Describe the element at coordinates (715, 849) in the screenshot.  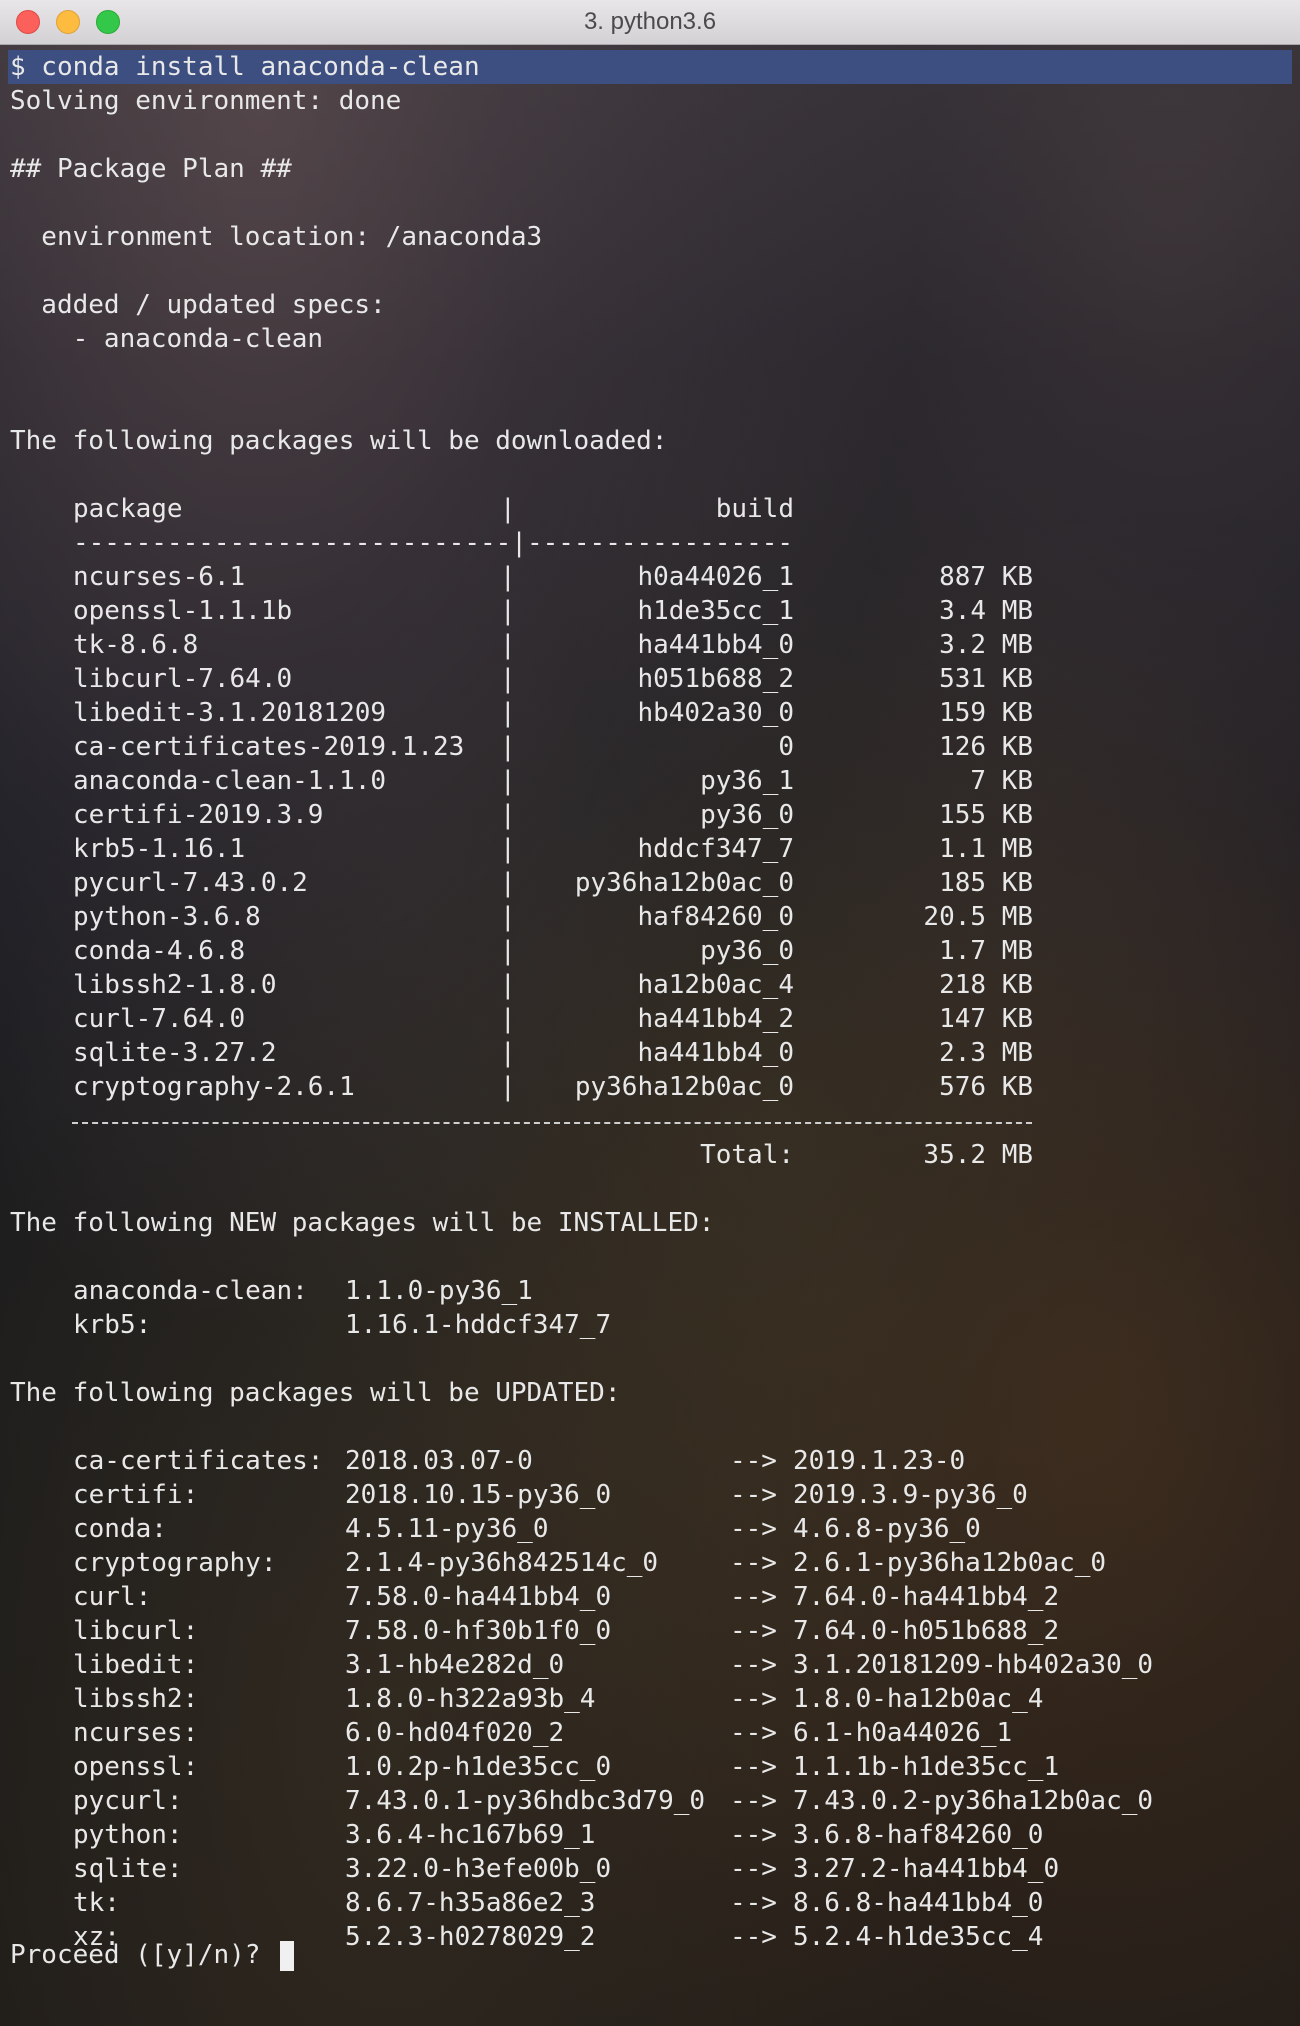
I see `download-build: hddcf347_7` at that location.